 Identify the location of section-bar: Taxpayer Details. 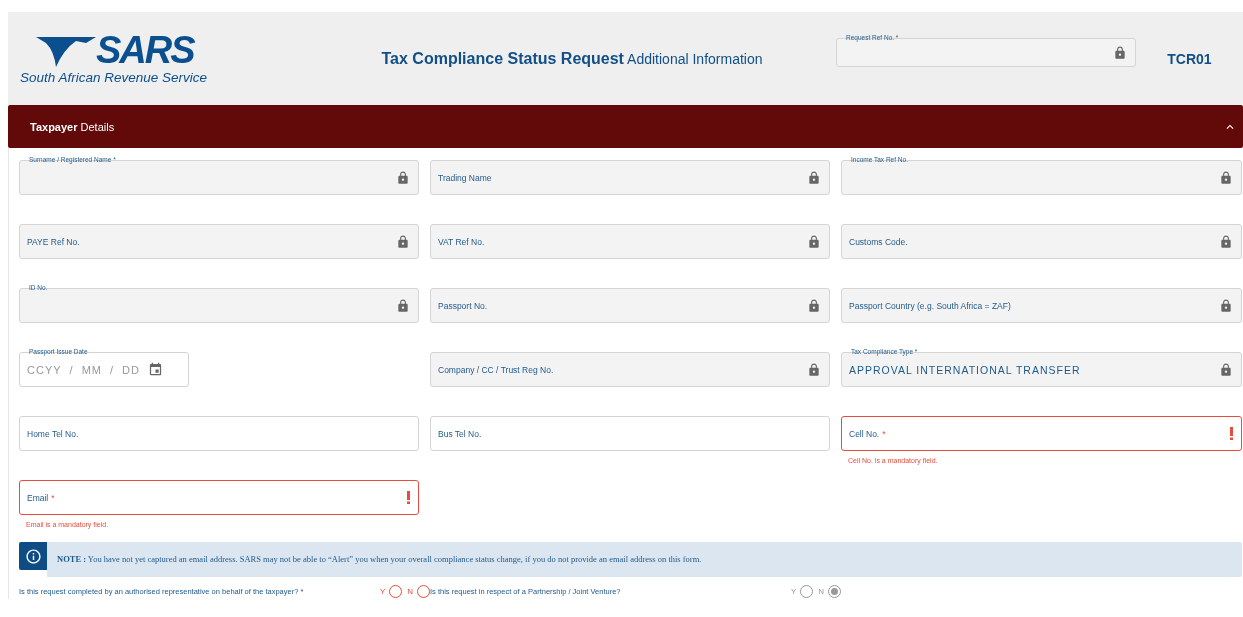
(625, 126).